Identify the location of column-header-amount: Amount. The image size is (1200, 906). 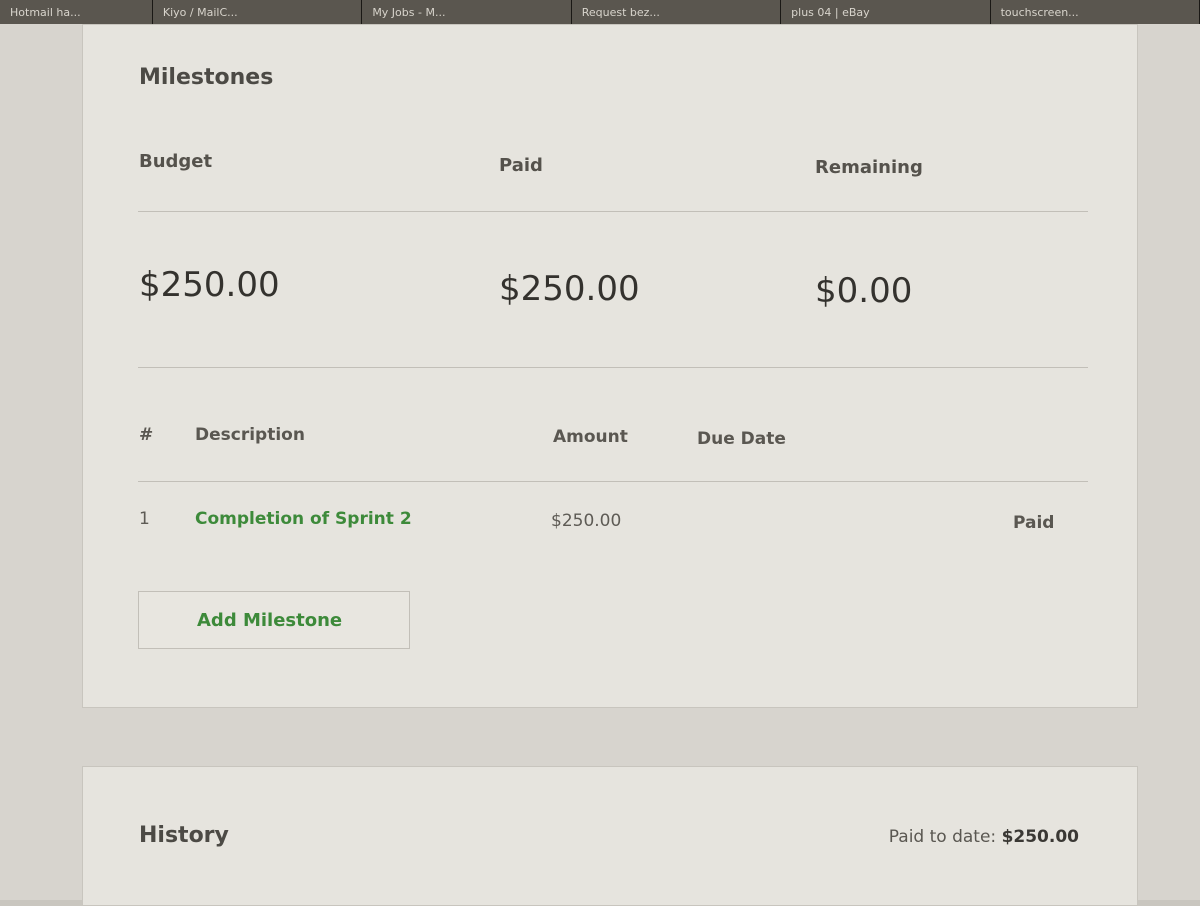
(590, 437).